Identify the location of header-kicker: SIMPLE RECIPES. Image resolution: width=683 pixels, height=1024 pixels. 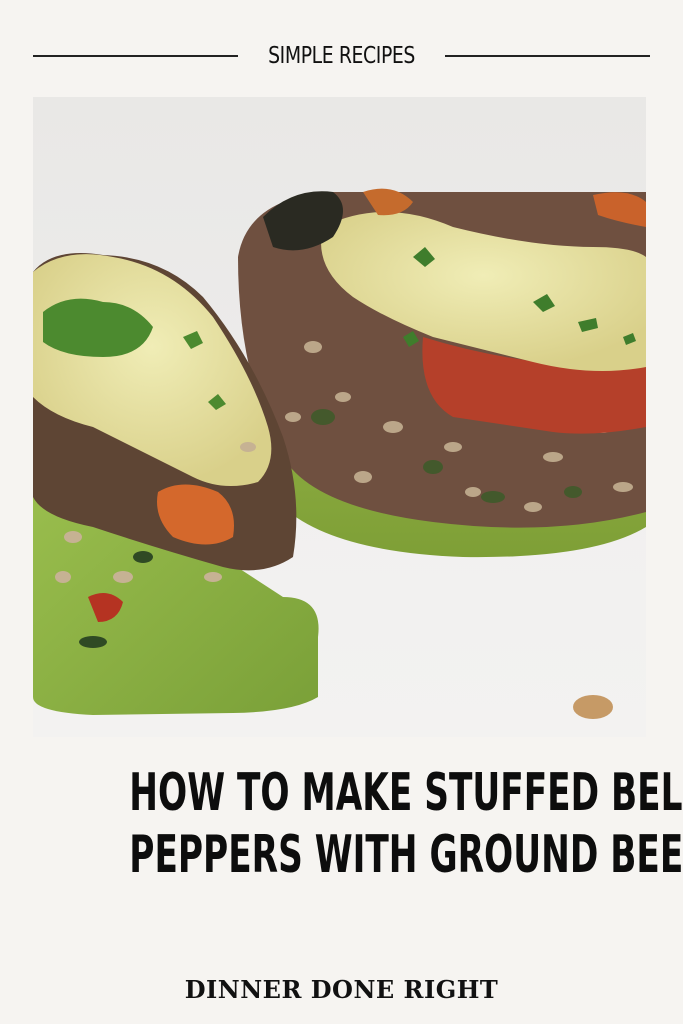
(341, 56).